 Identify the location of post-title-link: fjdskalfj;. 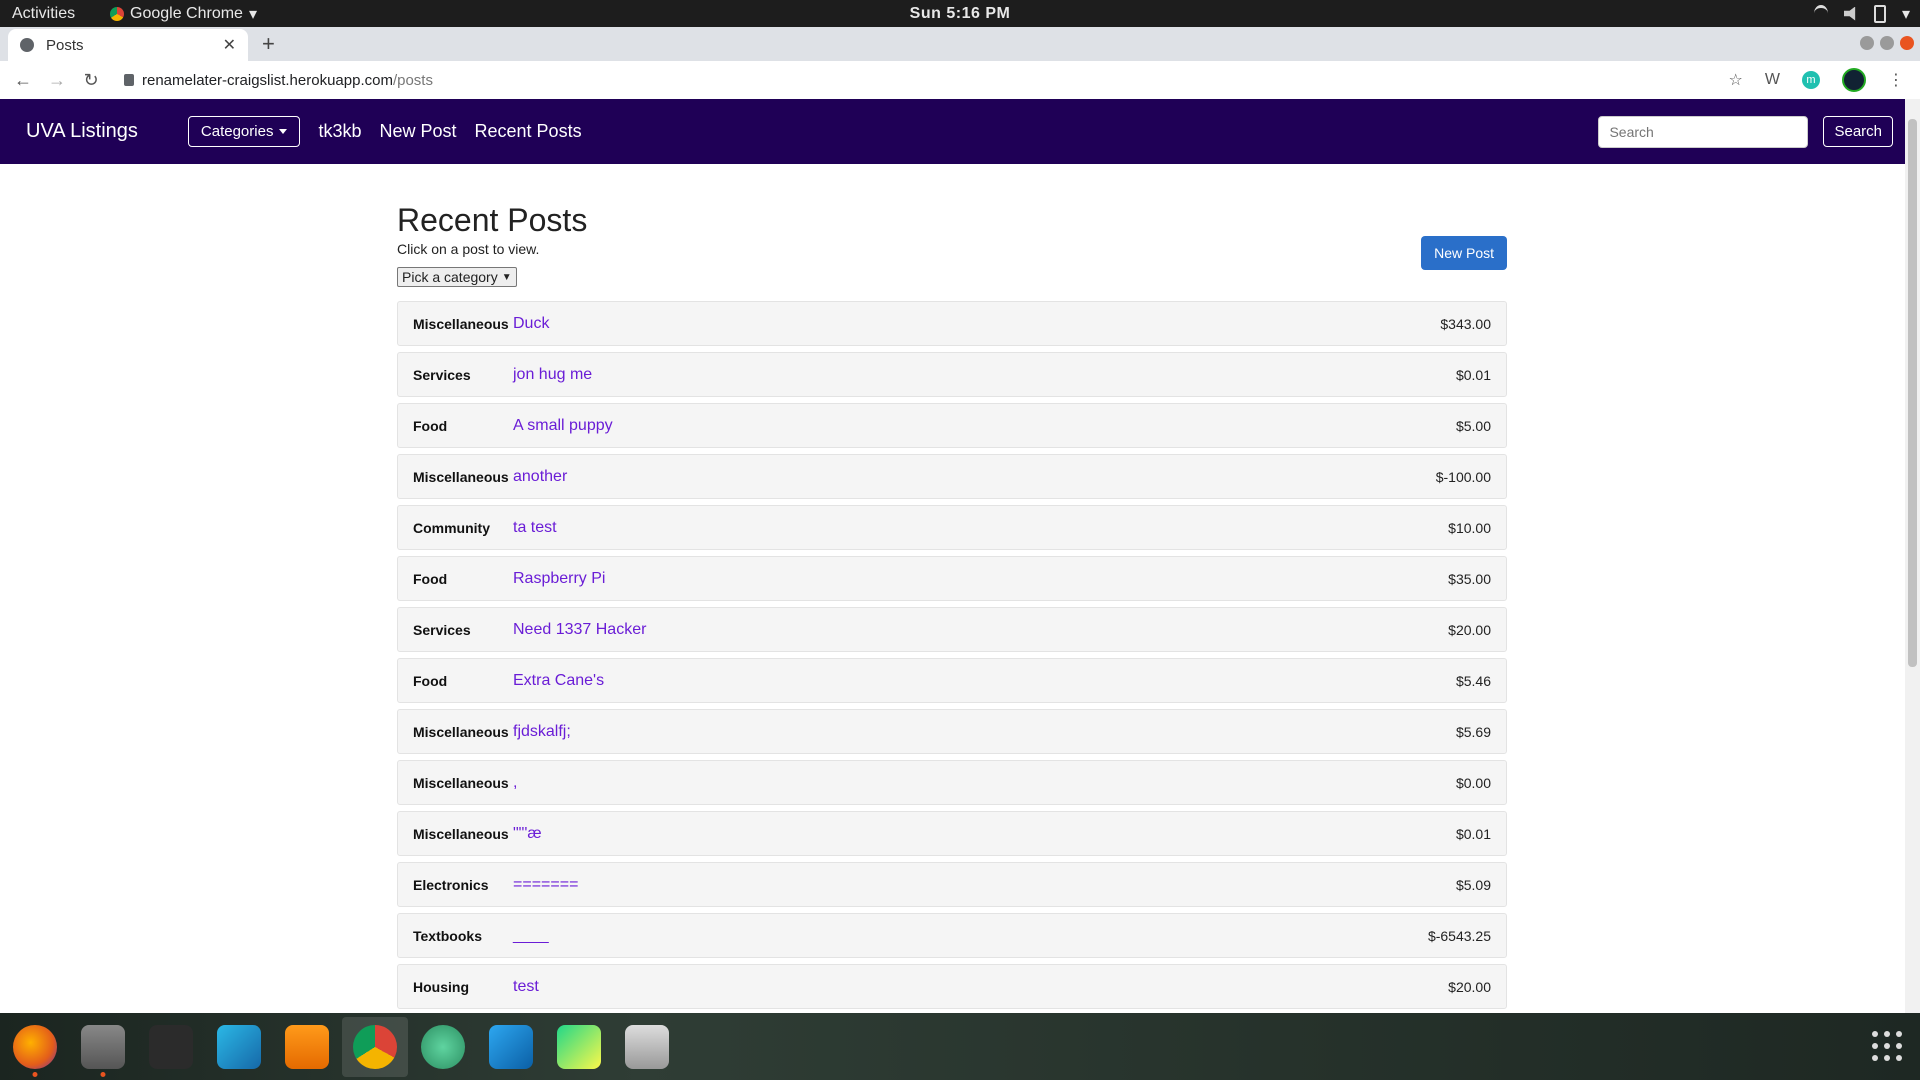
(542, 732).